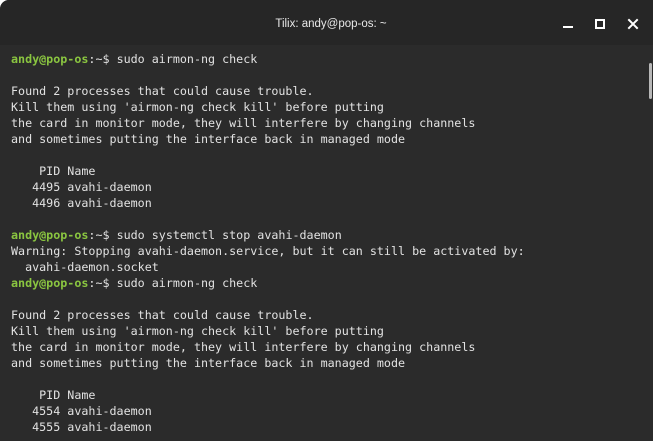 The image size is (662, 441). I want to click on output-text: 4554 avahi-daemon, so click(81, 411).